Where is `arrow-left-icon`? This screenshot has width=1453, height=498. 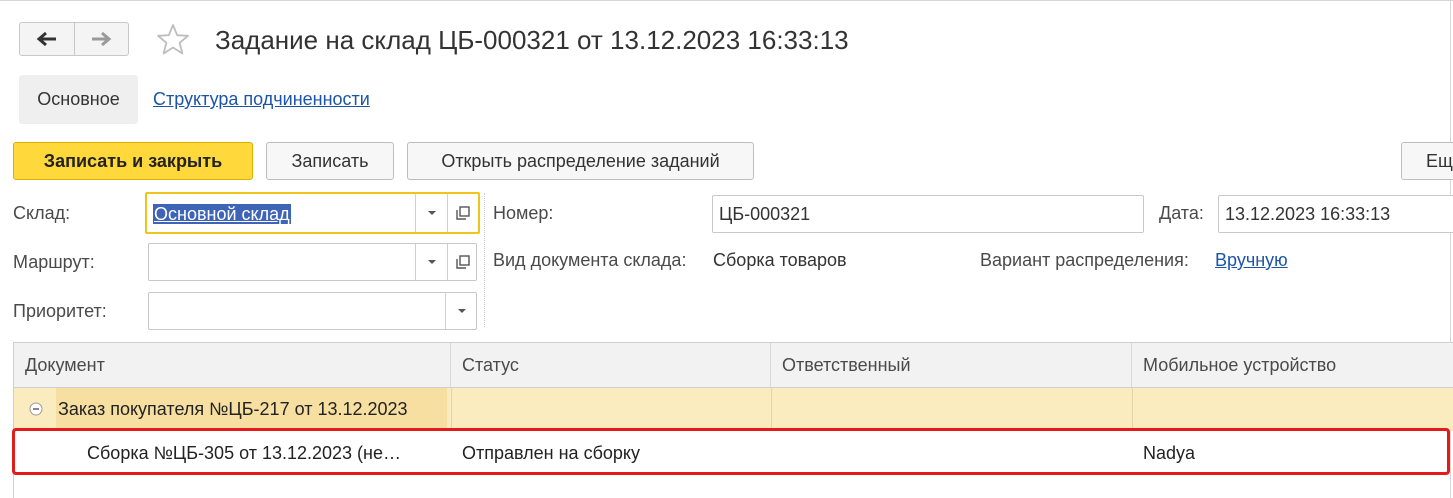 arrow-left-icon is located at coordinates (46, 39).